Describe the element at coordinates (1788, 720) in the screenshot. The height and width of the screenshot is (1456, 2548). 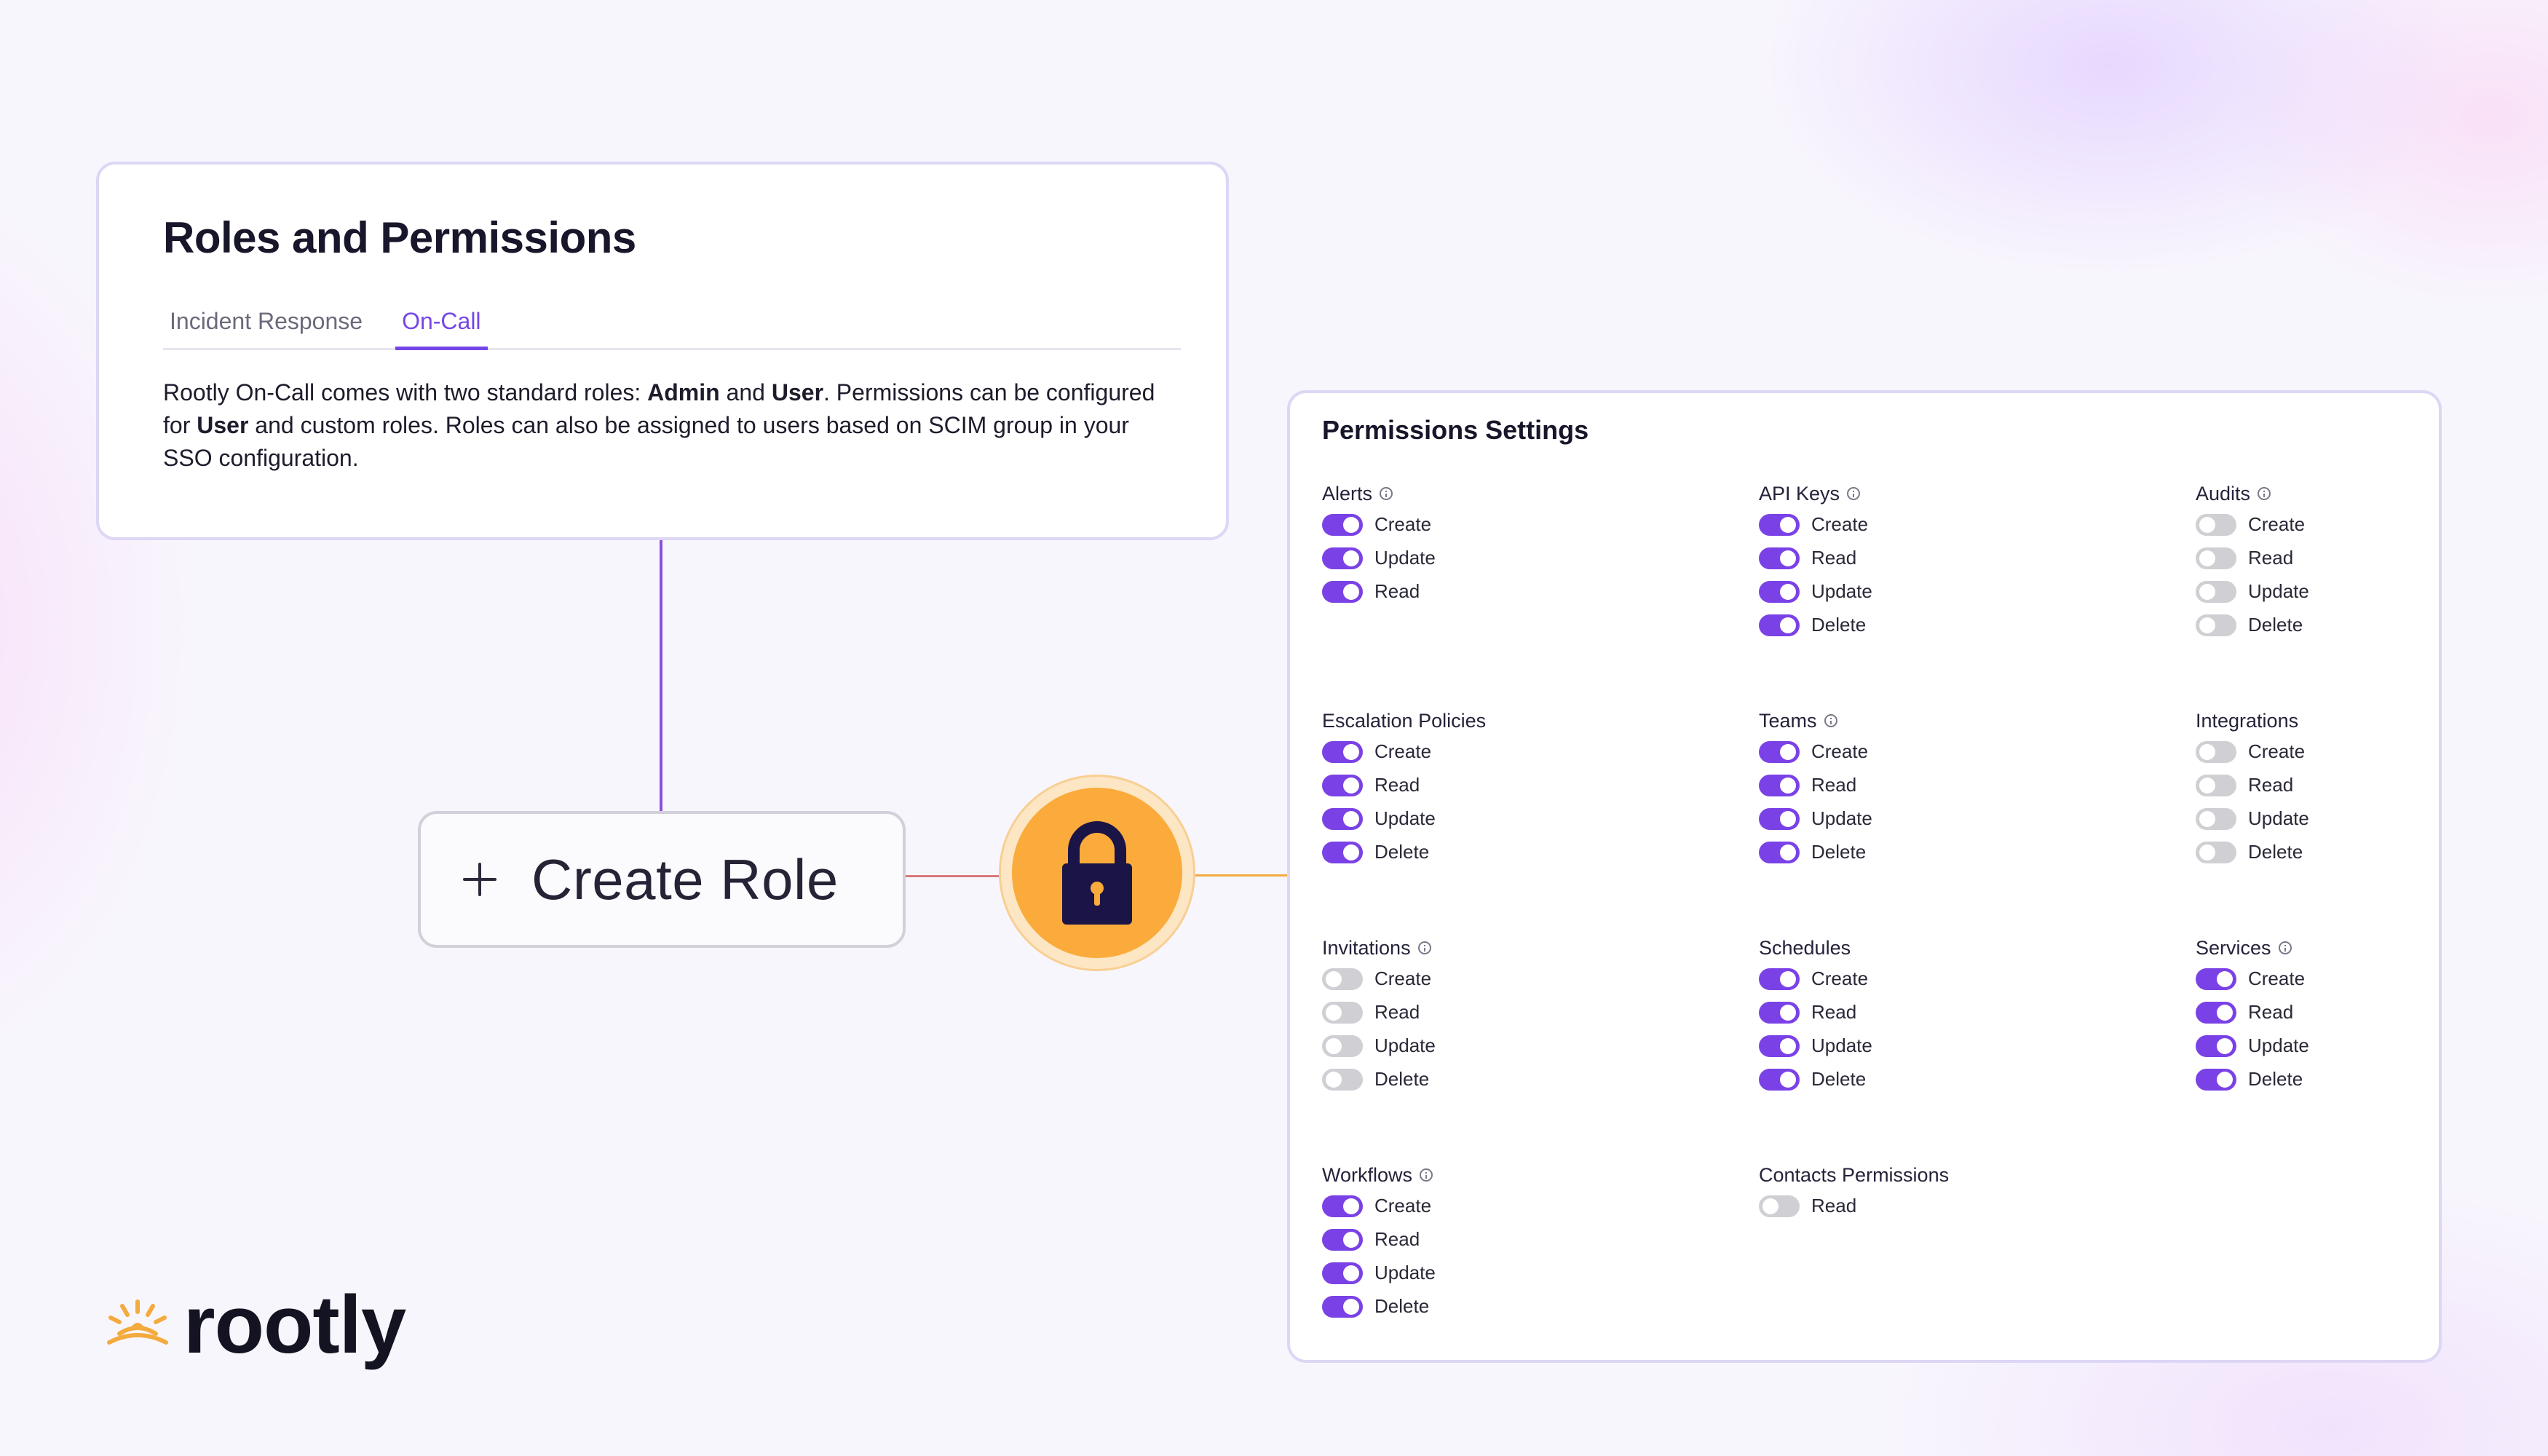
I see `permission-group-title: Teams` at that location.